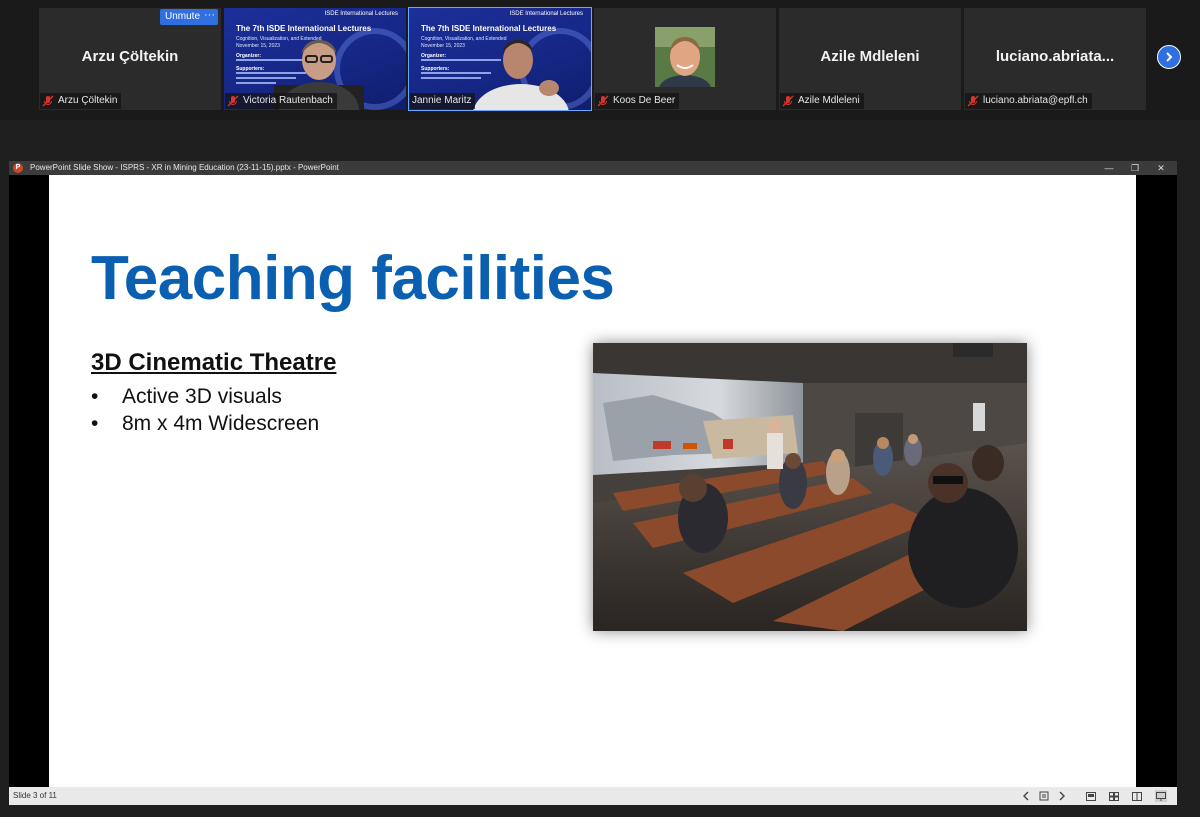 The height and width of the screenshot is (817, 1200). I want to click on participant-tile: Azile Mdleleni Azile Mdleleni, so click(870, 59).